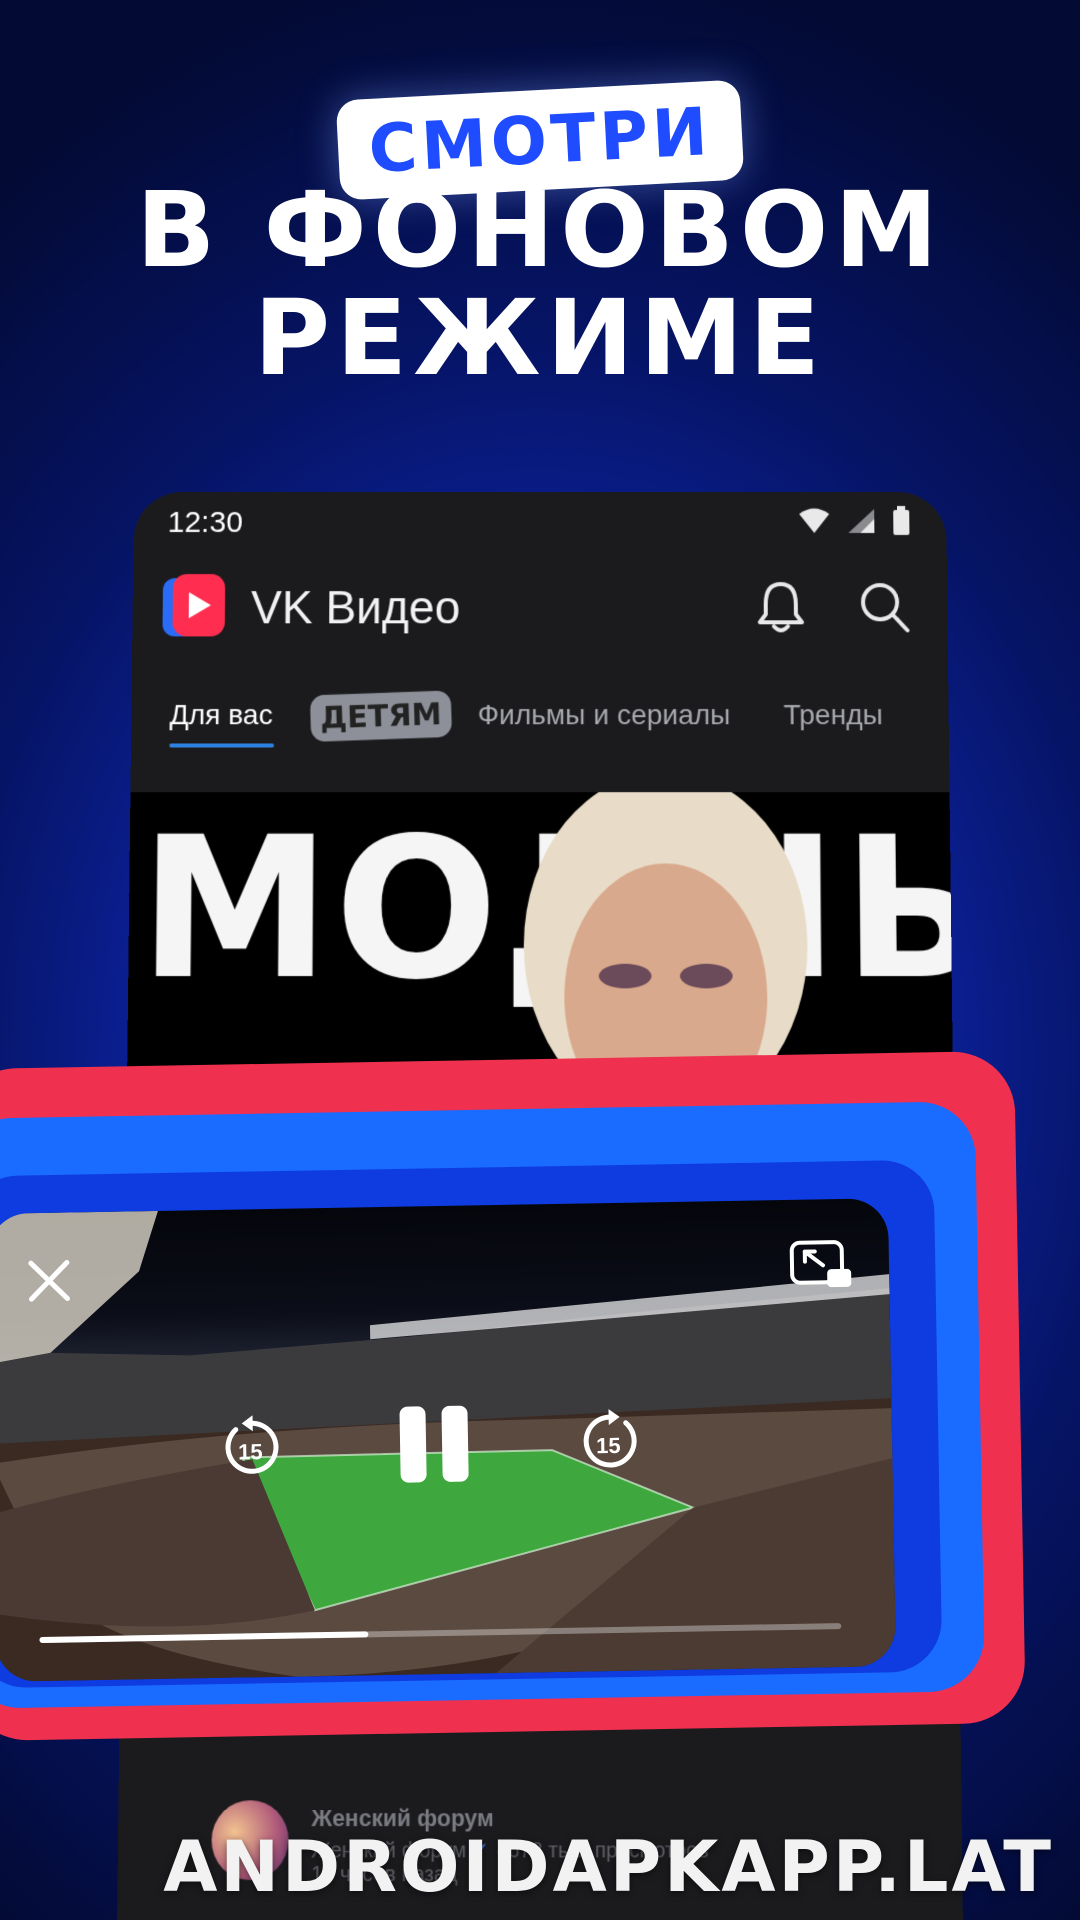  Describe the element at coordinates (833, 715) in the screenshot. I see `tab-trends: Тренды` at that location.